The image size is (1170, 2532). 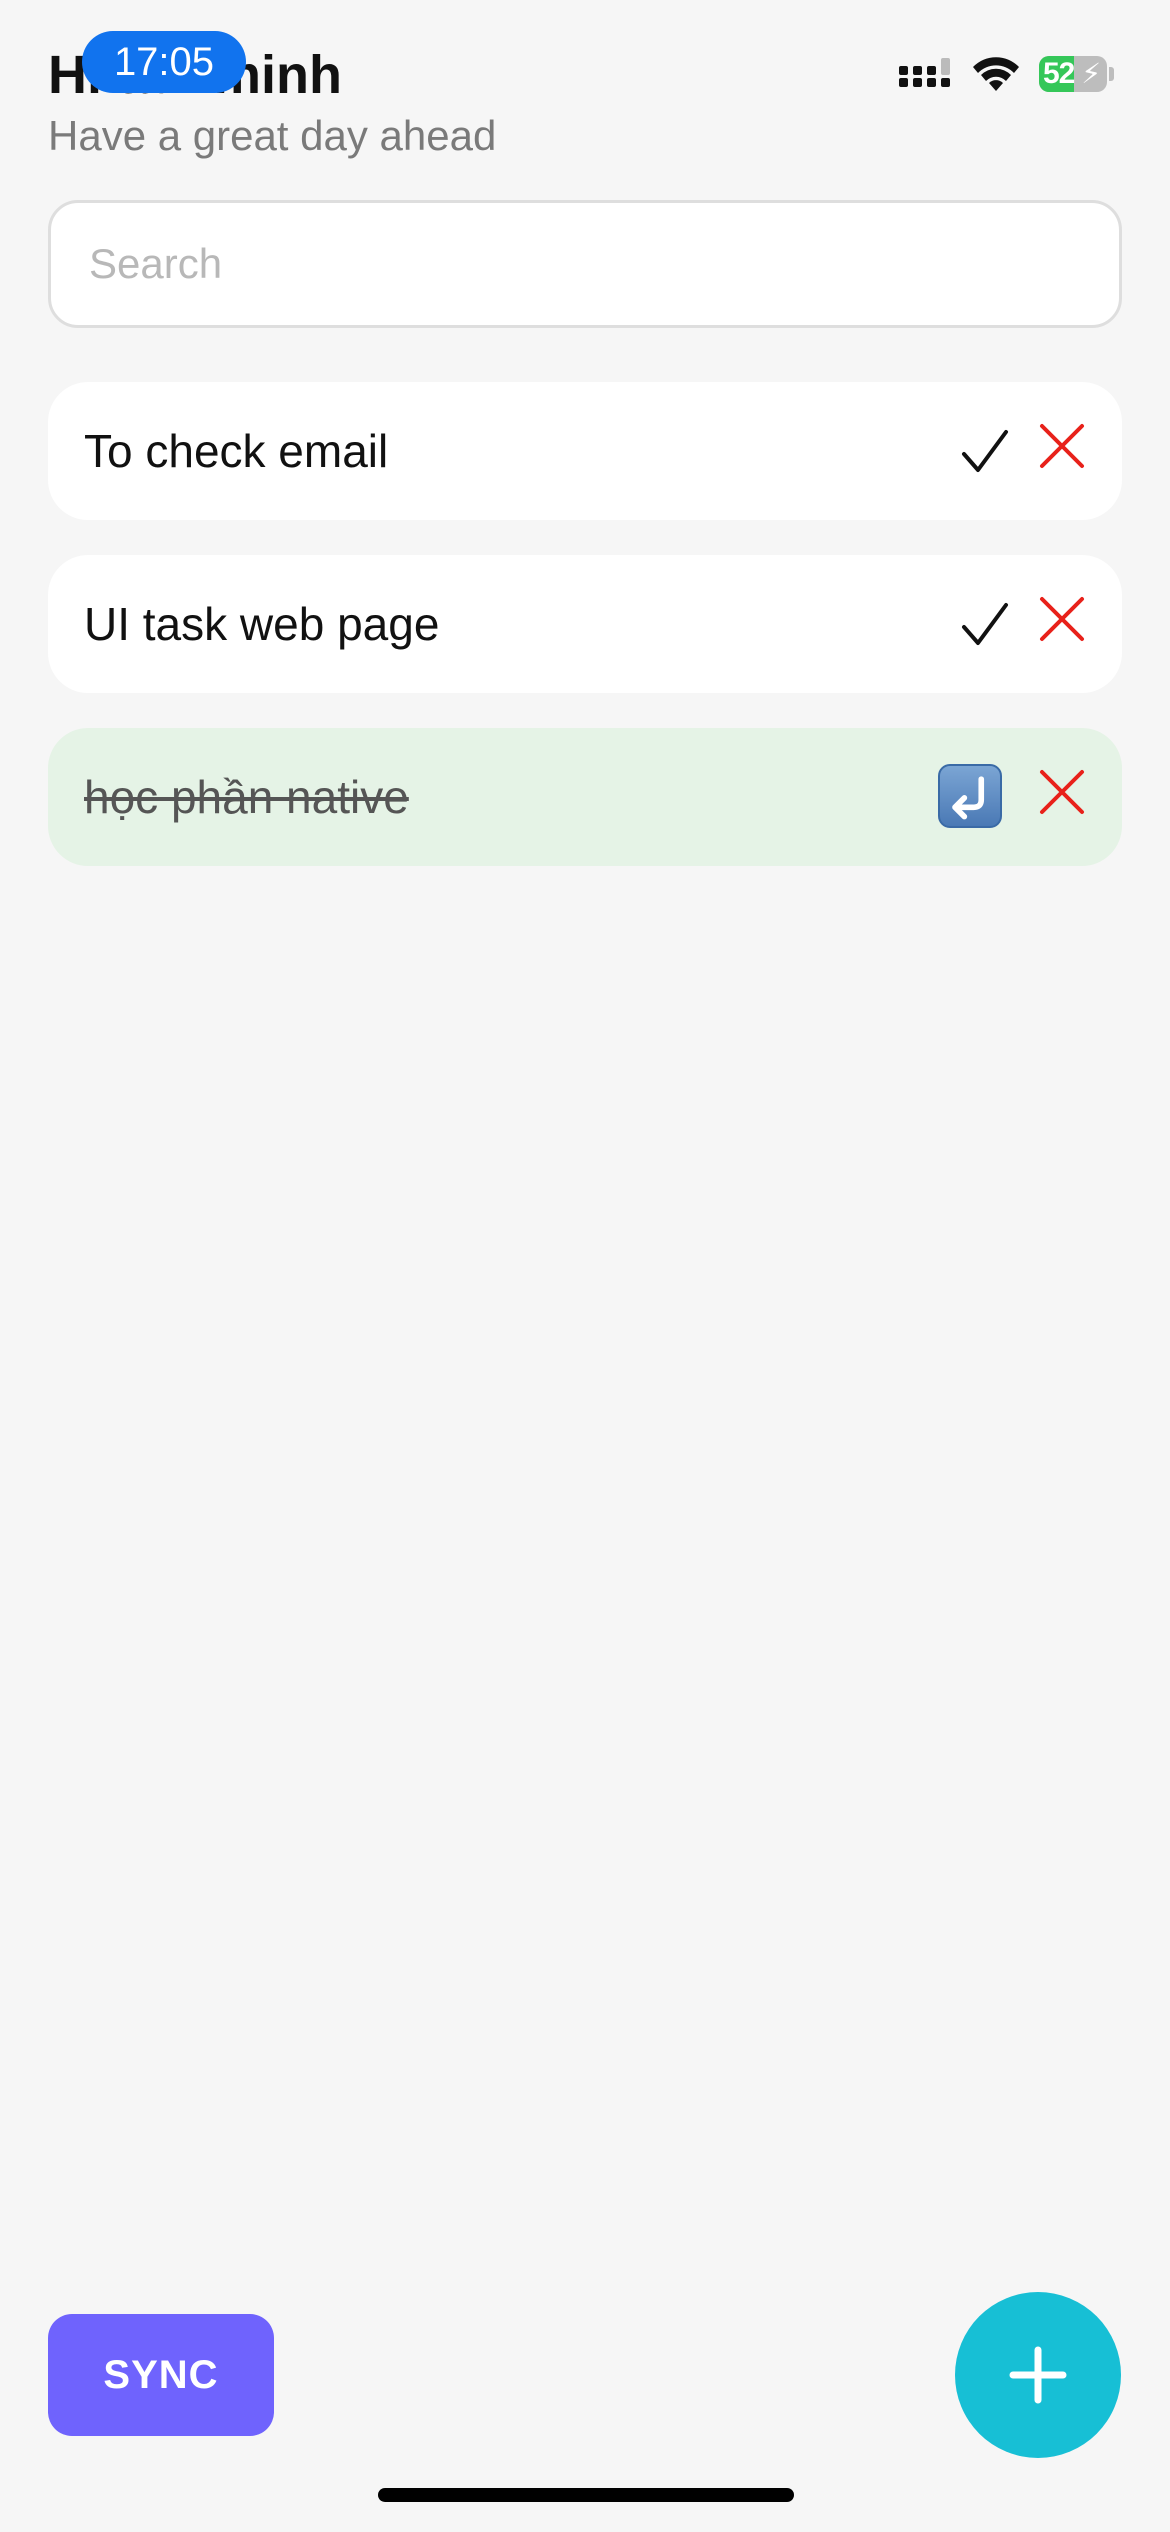 I want to click on add-task-button, so click(x=1038, y=2375).